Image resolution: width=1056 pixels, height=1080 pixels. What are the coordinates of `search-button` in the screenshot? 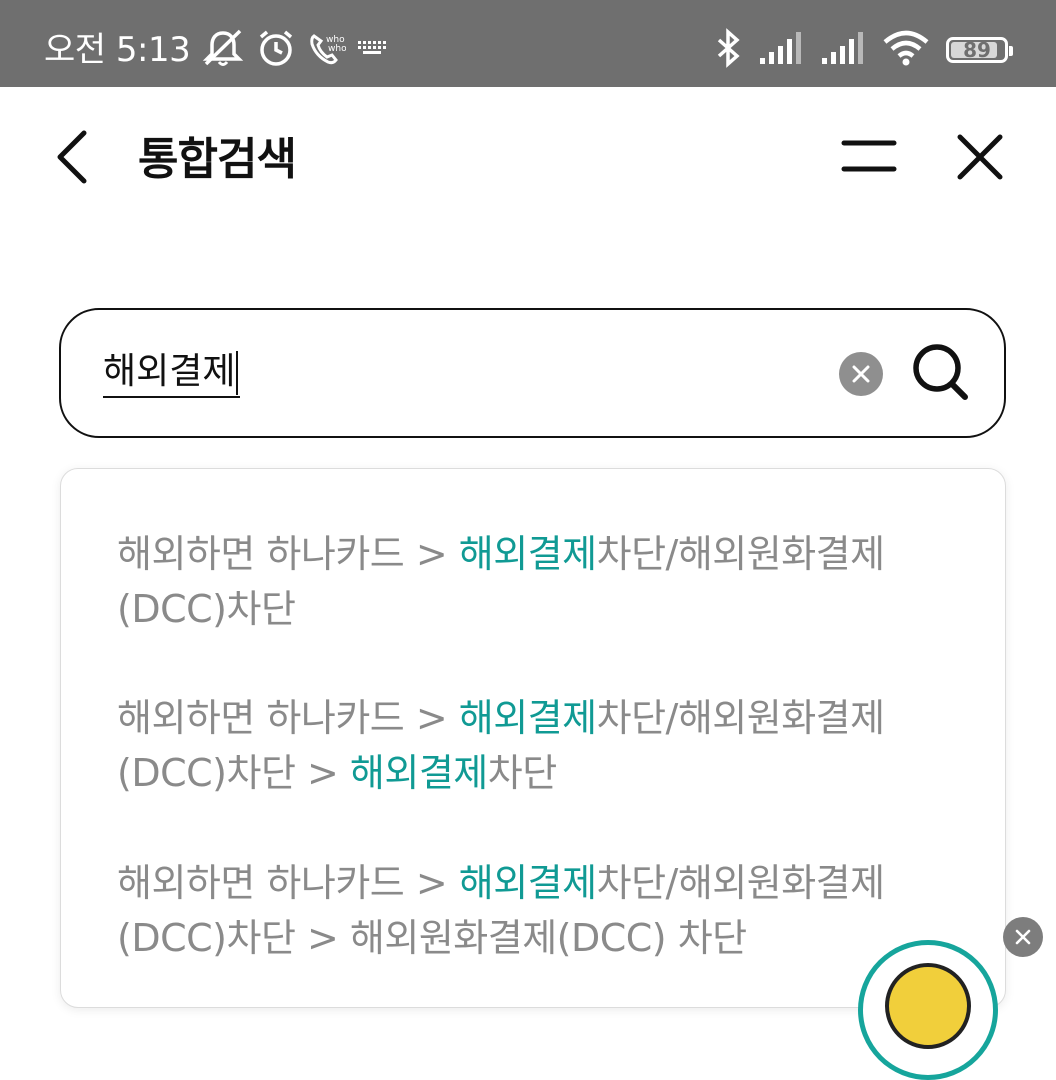 It's located at (941, 373).